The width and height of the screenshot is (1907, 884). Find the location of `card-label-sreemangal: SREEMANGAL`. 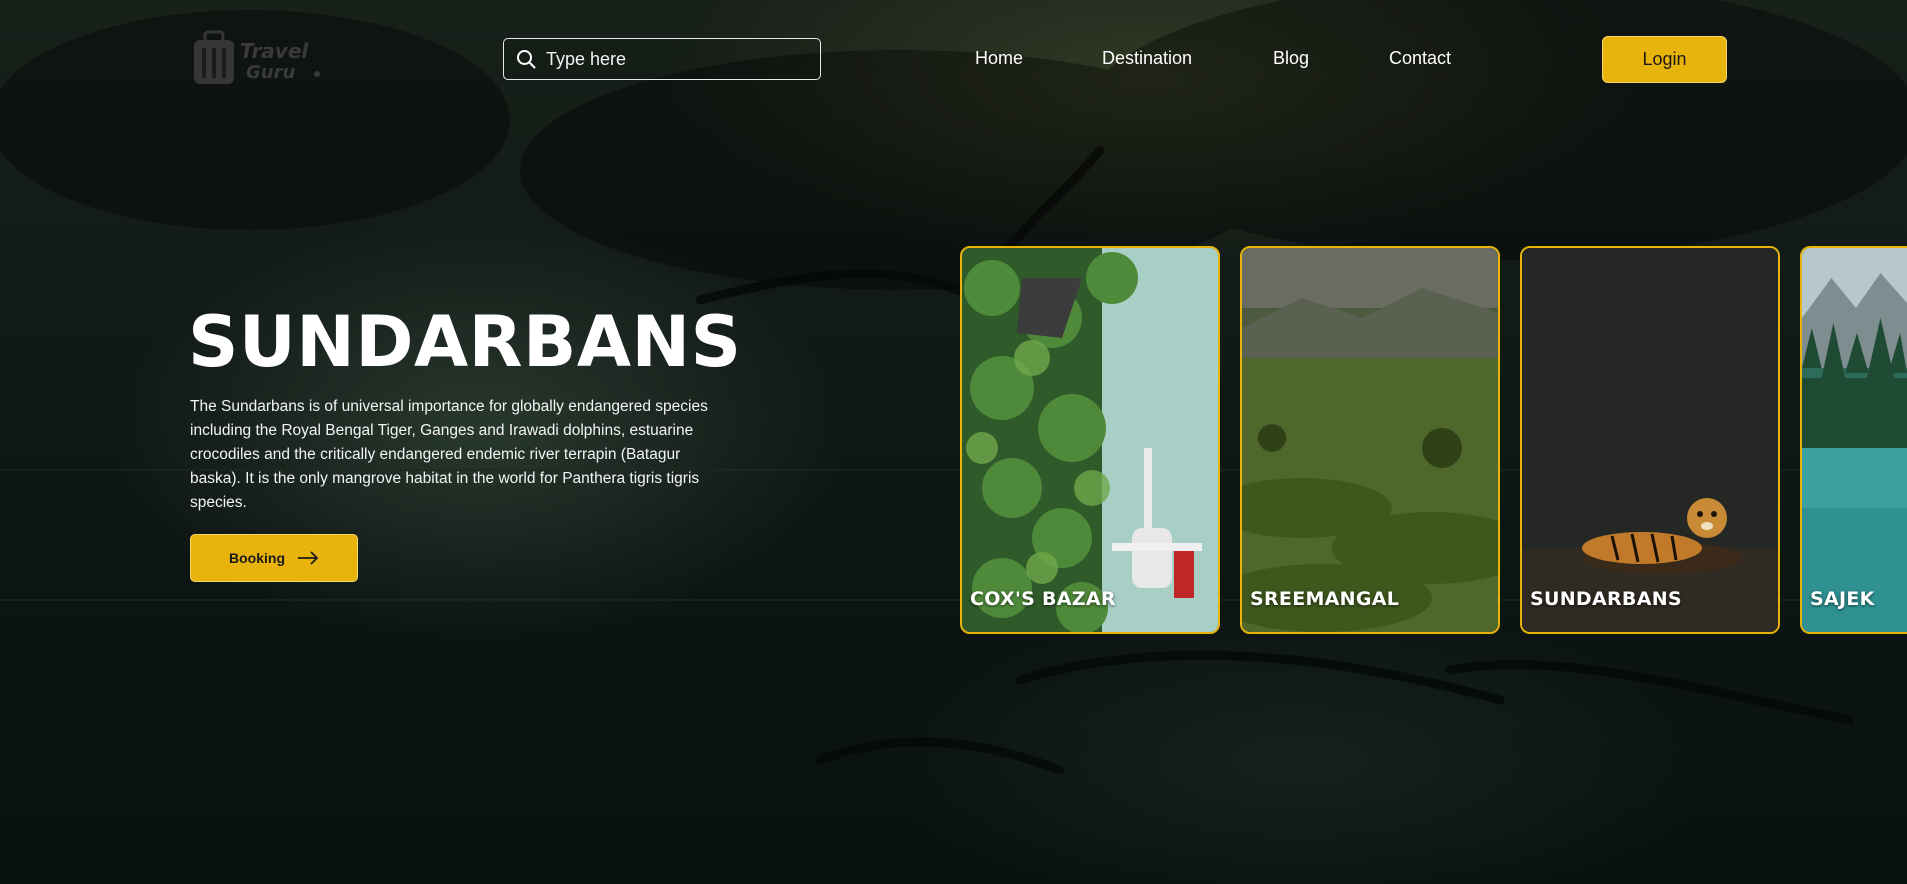

card-label-sreemangal: SREEMANGAL is located at coordinates (1325, 599).